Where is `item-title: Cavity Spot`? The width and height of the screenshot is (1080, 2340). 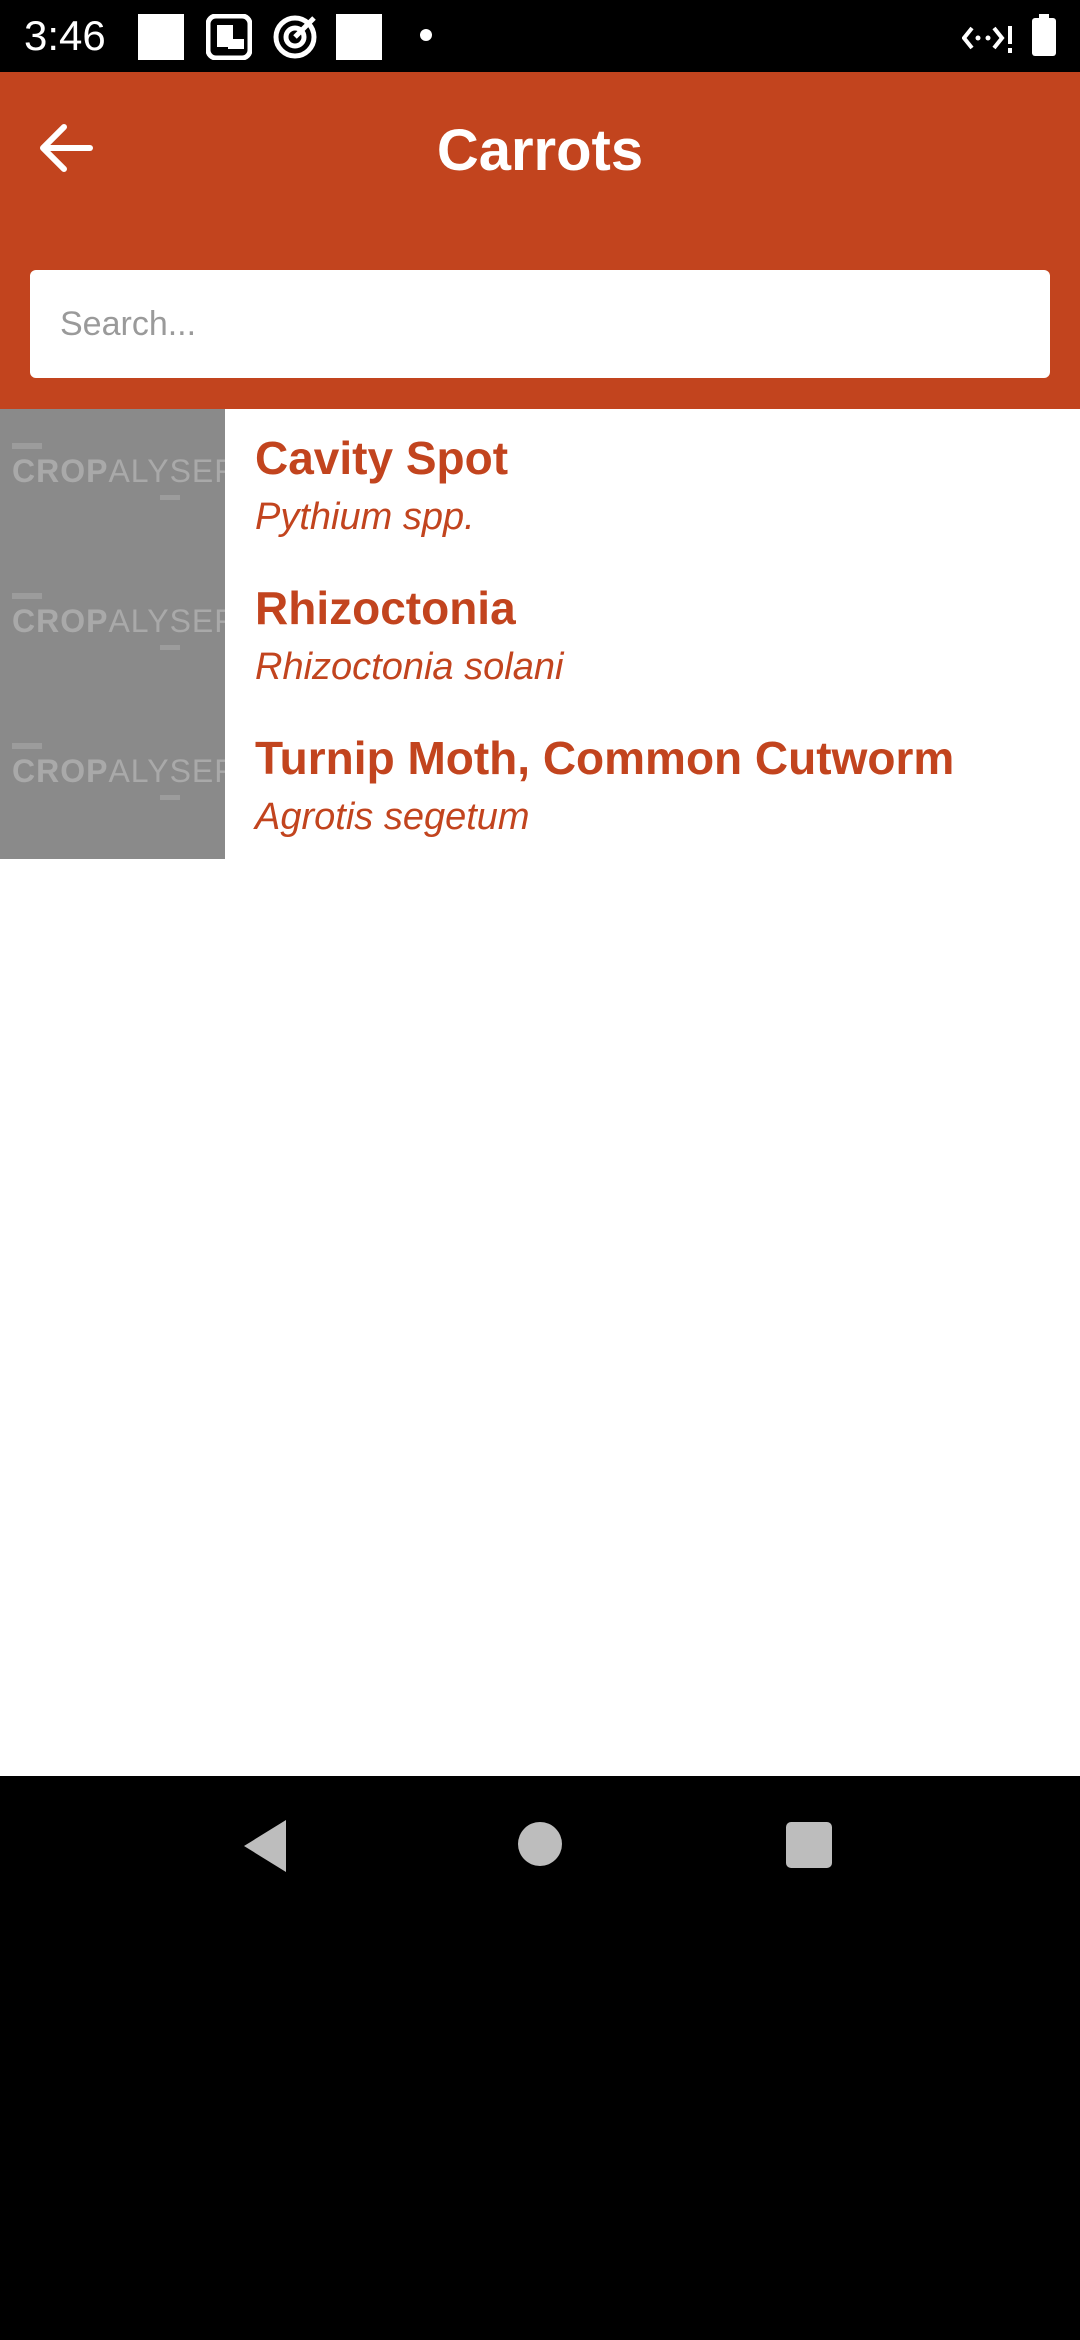
item-title: Cavity Spot is located at coordinates (382, 458).